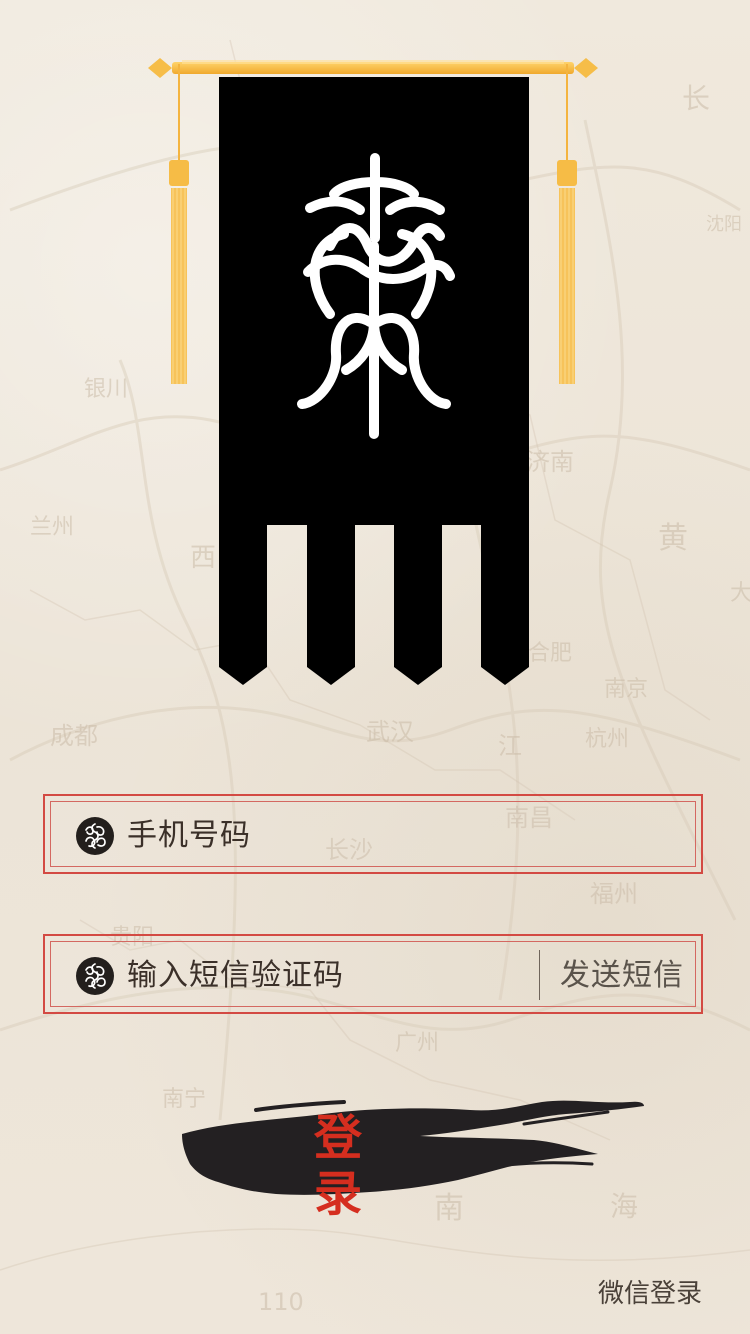 The image size is (750, 1334). What do you see at coordinates (179, 224) in the screenshot?
I see `left-tassel` at bounding box center [179, 224].